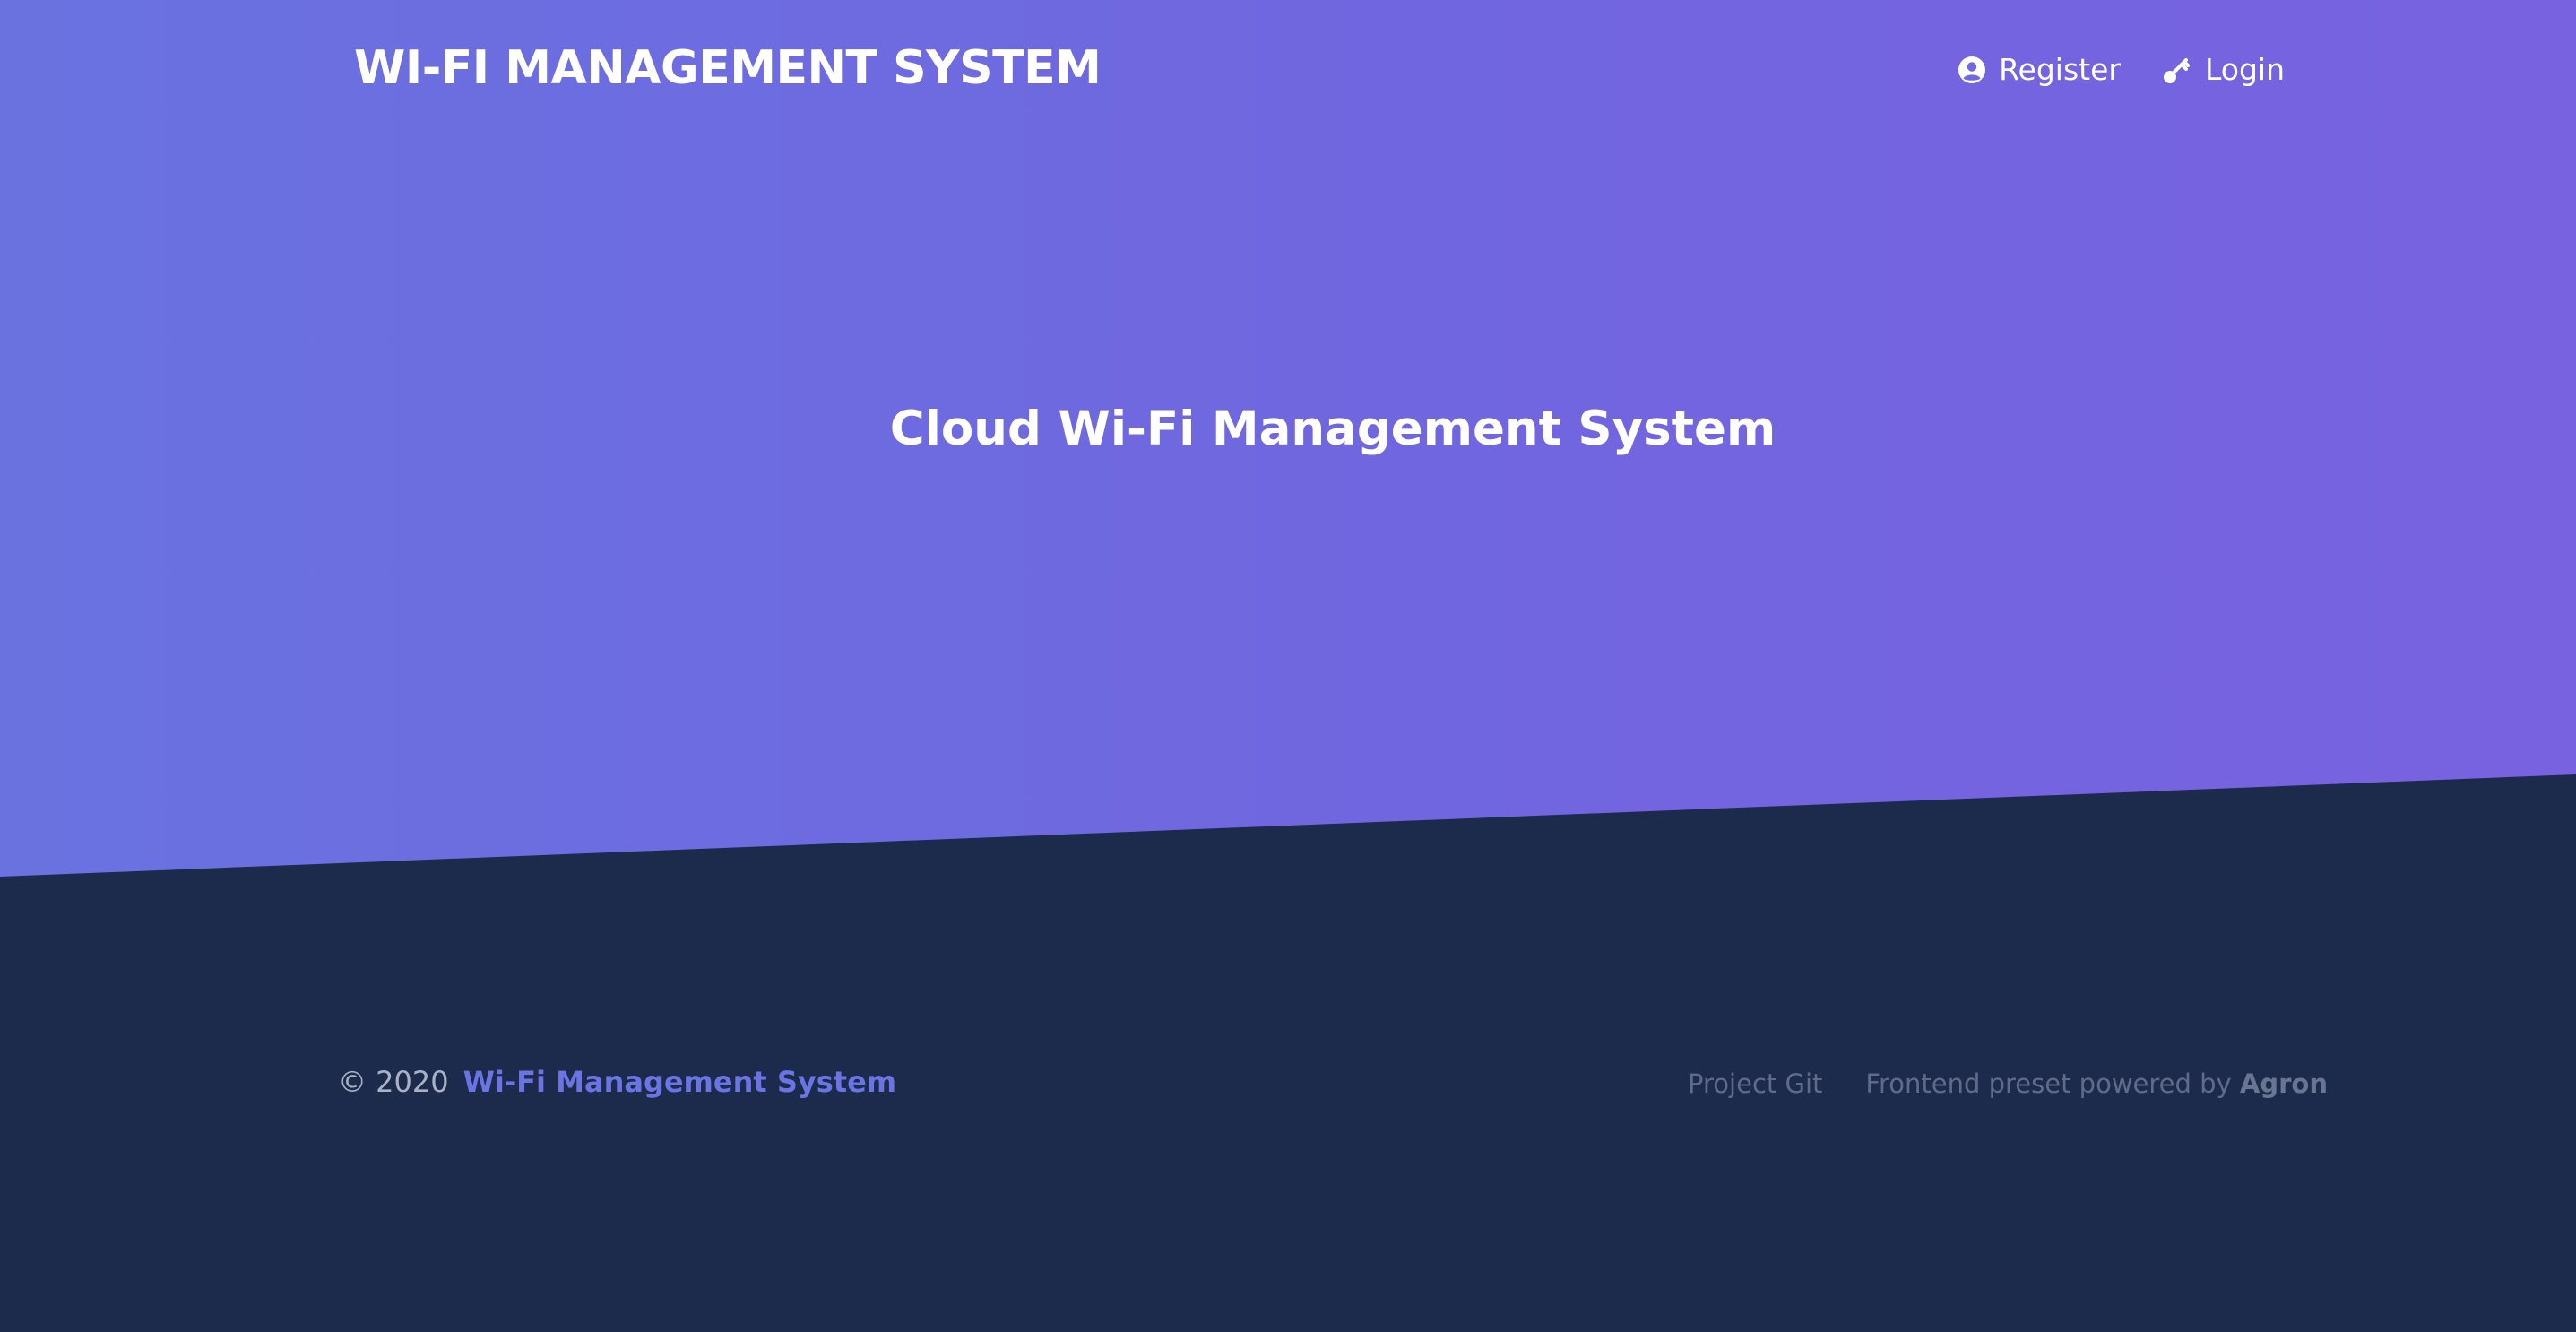 The width and height of the screenshot is (2576, 1332). Describe the element at coordinates (2060, 69) in the screenshot. I see `register-label: Register` at that location.